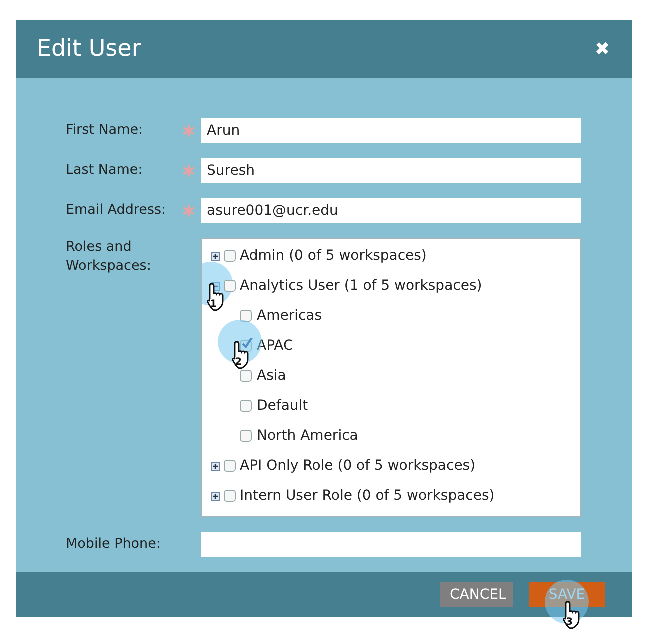  What do you see at coordinates (109, 257) in the screenshot?
I see `field-label: Roles and Workspaces:` at bounding box center [109, 257].